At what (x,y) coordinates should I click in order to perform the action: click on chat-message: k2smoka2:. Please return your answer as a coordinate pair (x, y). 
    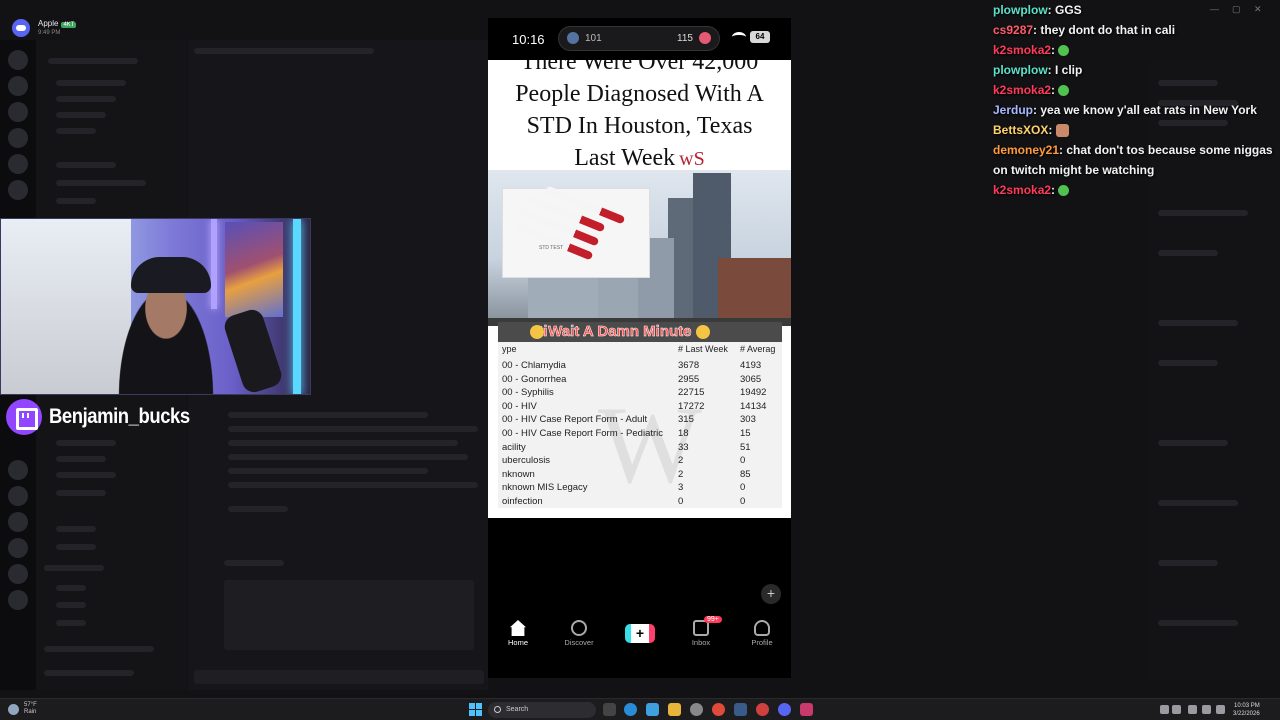
    Looking at the image, I should click on (1133, 50).